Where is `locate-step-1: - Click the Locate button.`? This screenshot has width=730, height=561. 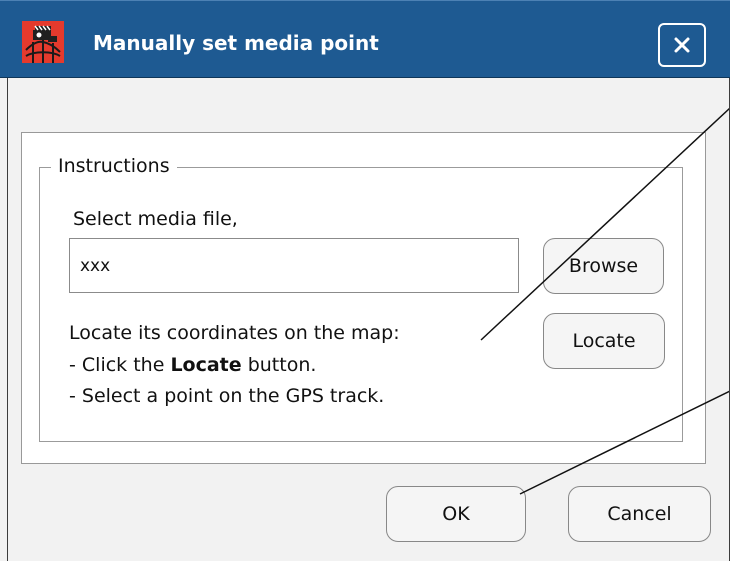 locate-step-1: - Click the Locate button. is located at coordinates (192, 365).